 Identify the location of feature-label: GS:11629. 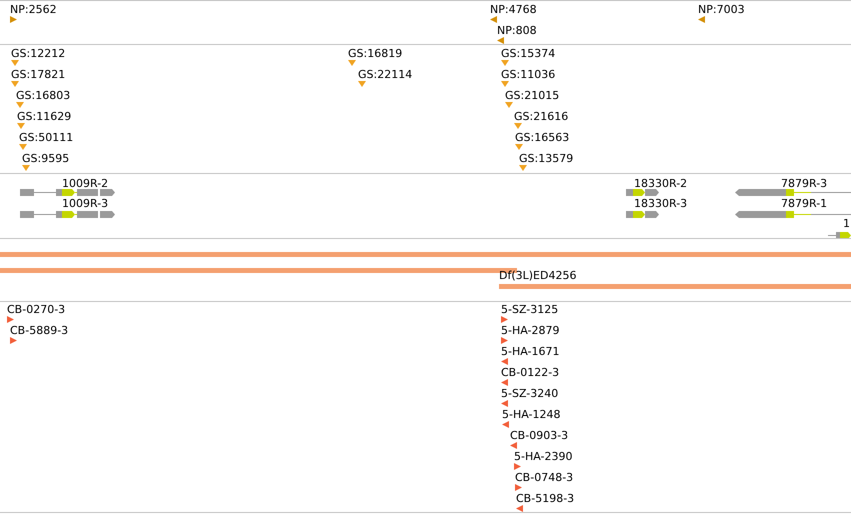
(44, 116).